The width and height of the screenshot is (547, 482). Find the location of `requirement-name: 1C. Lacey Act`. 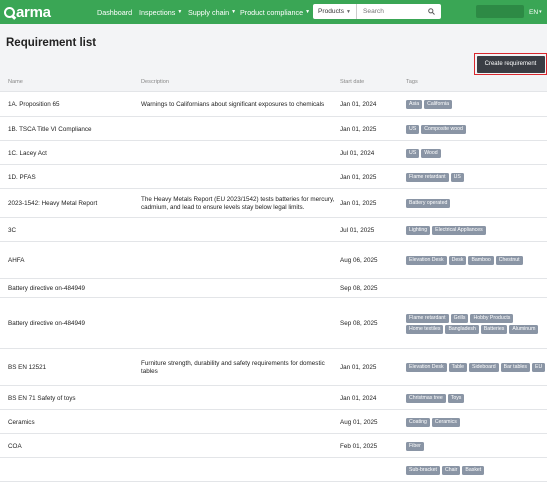

requirement-name: 1C. Lacey Act is located at coordinates (27, 153).